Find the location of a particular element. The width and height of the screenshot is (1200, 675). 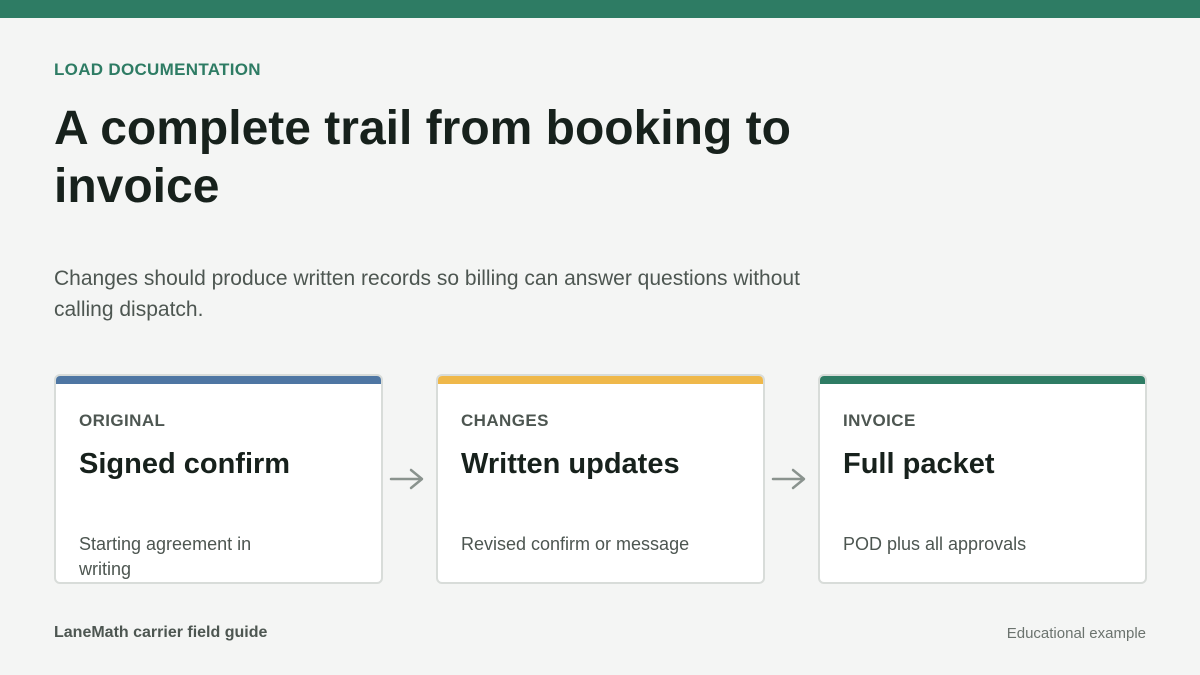

step-card-description: Starting agreement in writing is located at coordinates (165, 556).